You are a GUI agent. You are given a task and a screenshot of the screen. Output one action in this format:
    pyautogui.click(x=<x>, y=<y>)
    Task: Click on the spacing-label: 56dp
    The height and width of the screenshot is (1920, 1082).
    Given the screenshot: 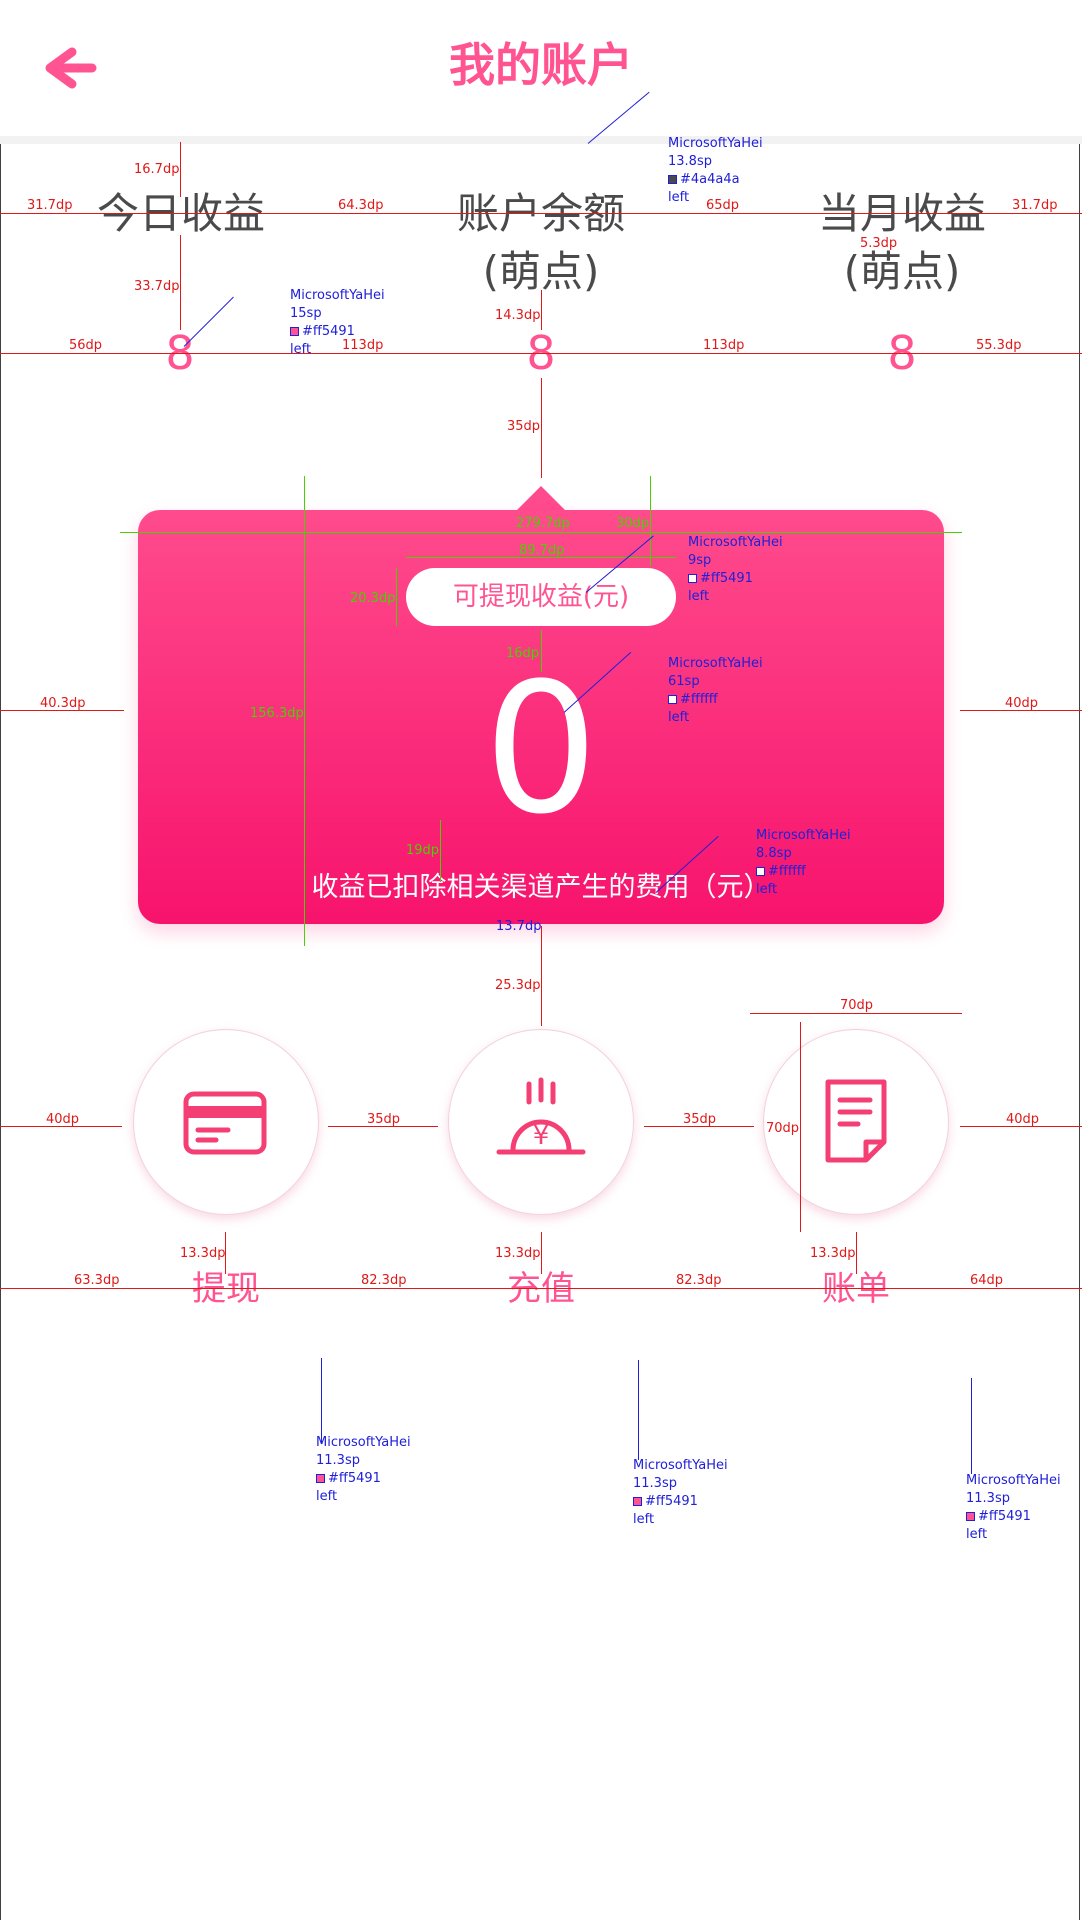 What is the action you would take?
    pyautogui.click(x=86, y=345)
    